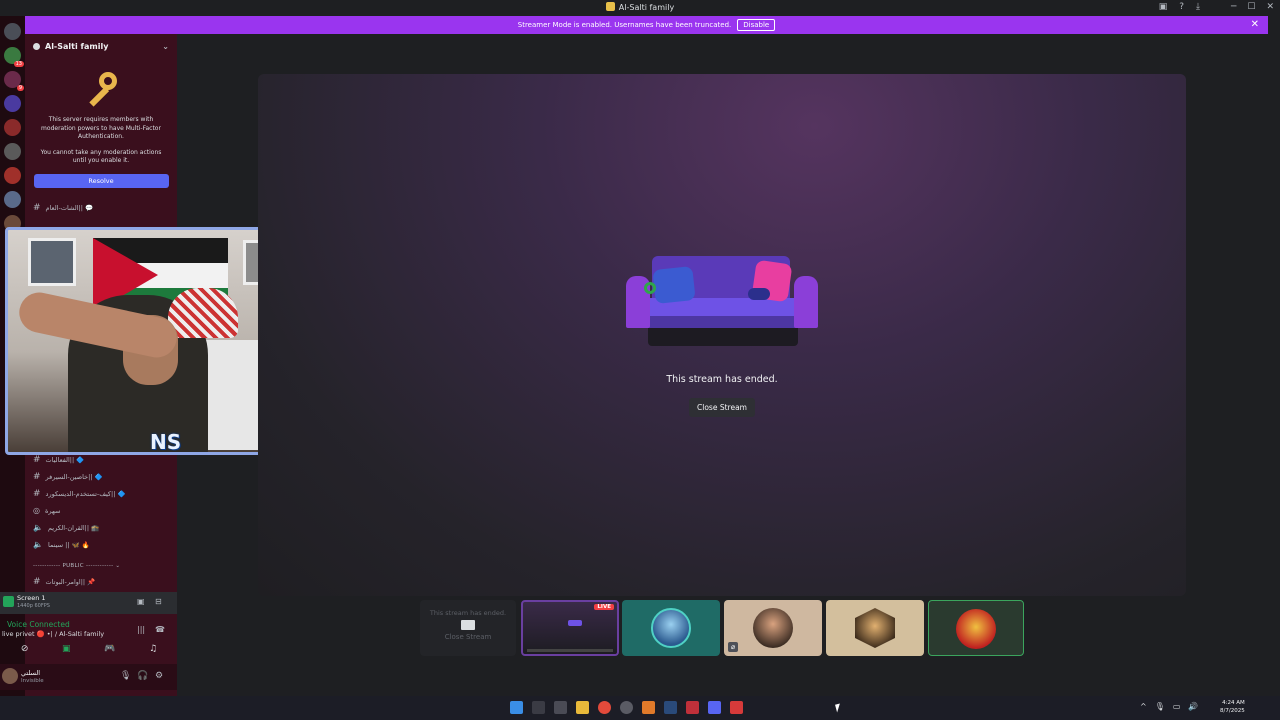 This screenshot has height=720, width=1280. What do you see at coordinates (733, 647) in the screenshot?
I see `muted-mic-icon: ⌀` at bounding box center [733, 647].